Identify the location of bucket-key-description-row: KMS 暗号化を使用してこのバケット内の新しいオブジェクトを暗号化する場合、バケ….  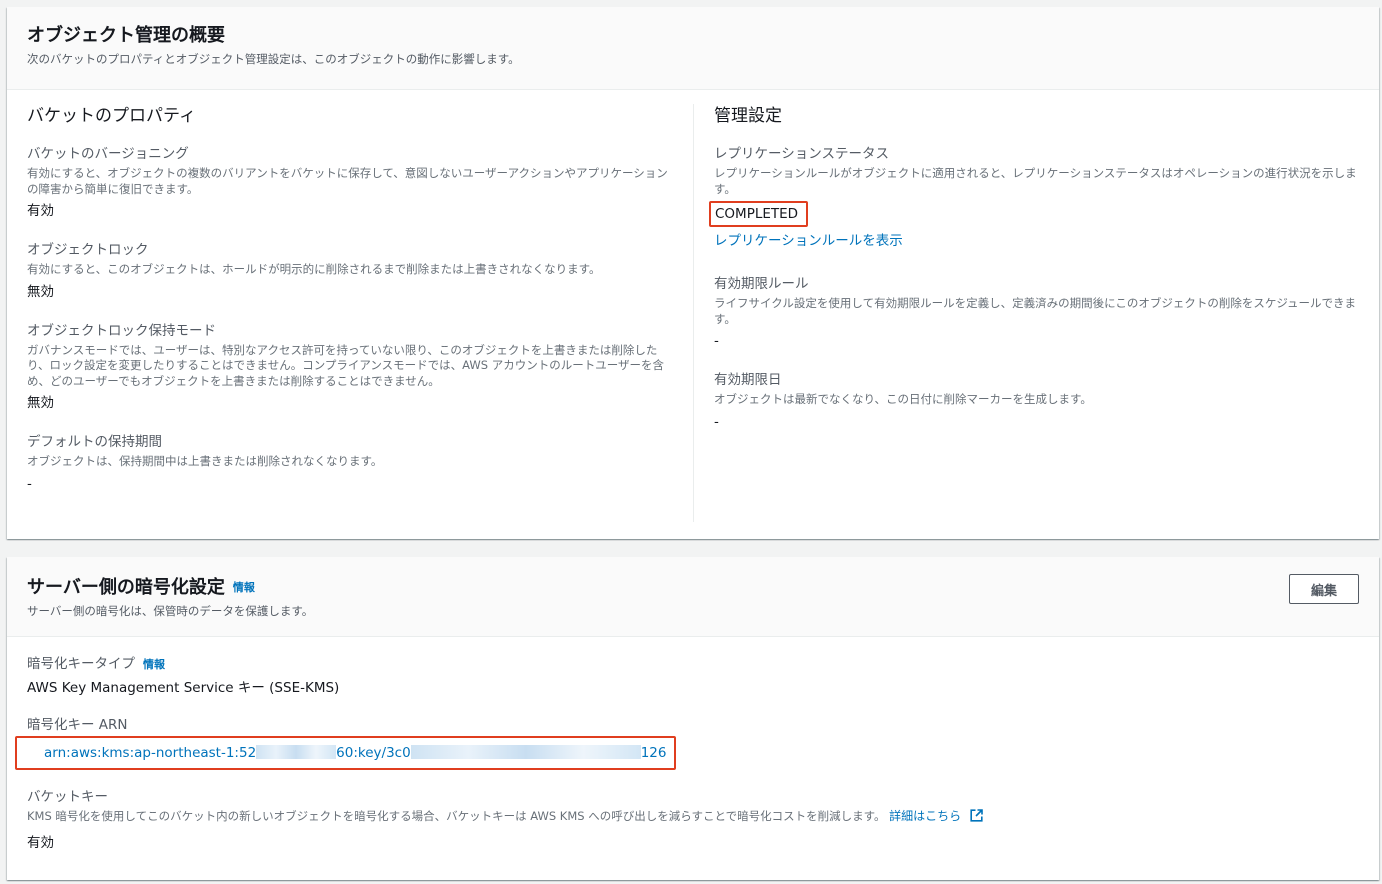
(693, 817).